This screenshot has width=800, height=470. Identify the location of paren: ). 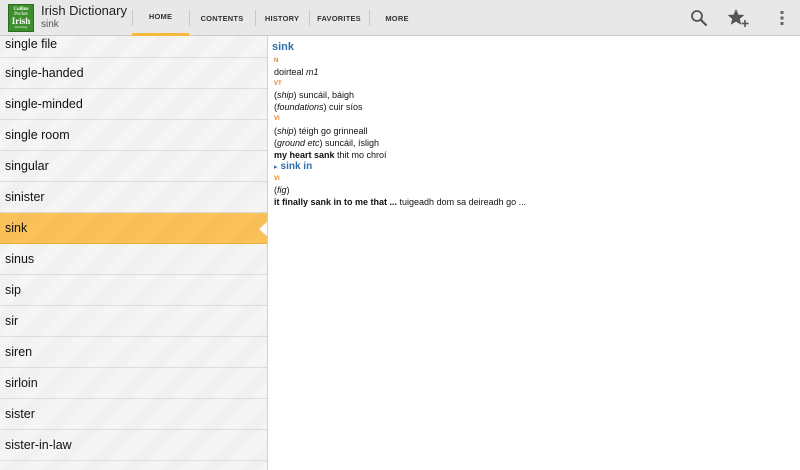
(288, 190).